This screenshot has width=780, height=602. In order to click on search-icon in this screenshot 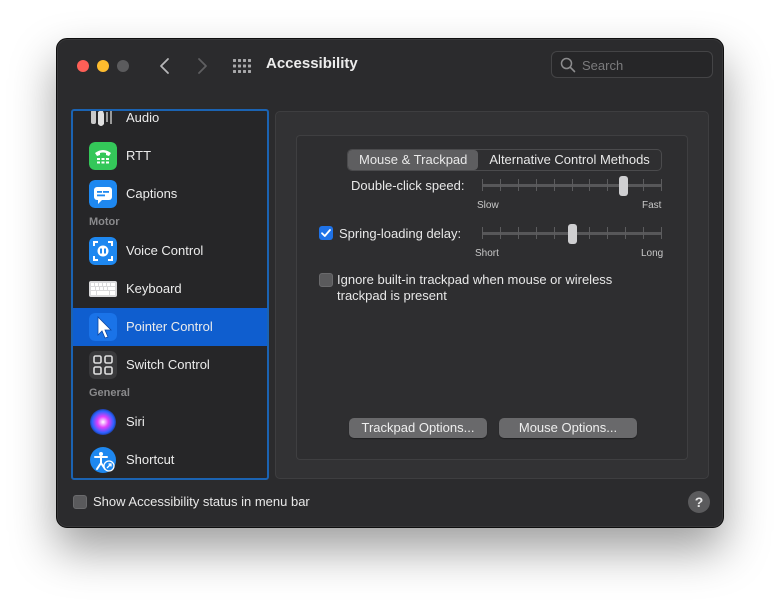, I will do `click(568, 65)`.